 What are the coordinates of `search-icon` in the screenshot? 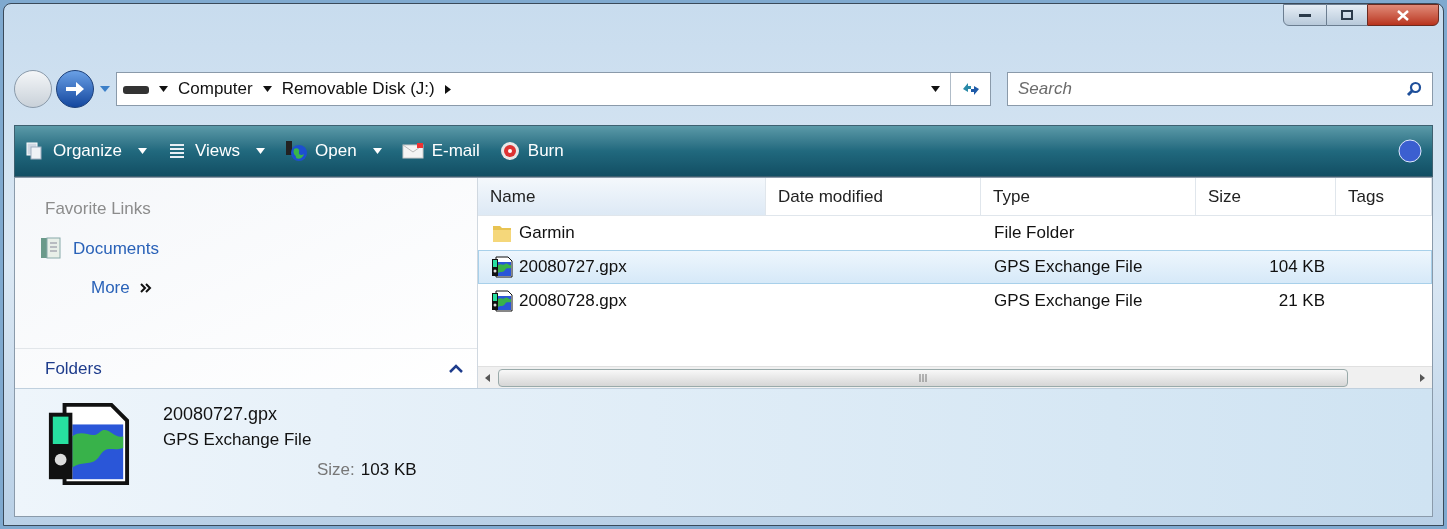 It's located at (1414, 89).